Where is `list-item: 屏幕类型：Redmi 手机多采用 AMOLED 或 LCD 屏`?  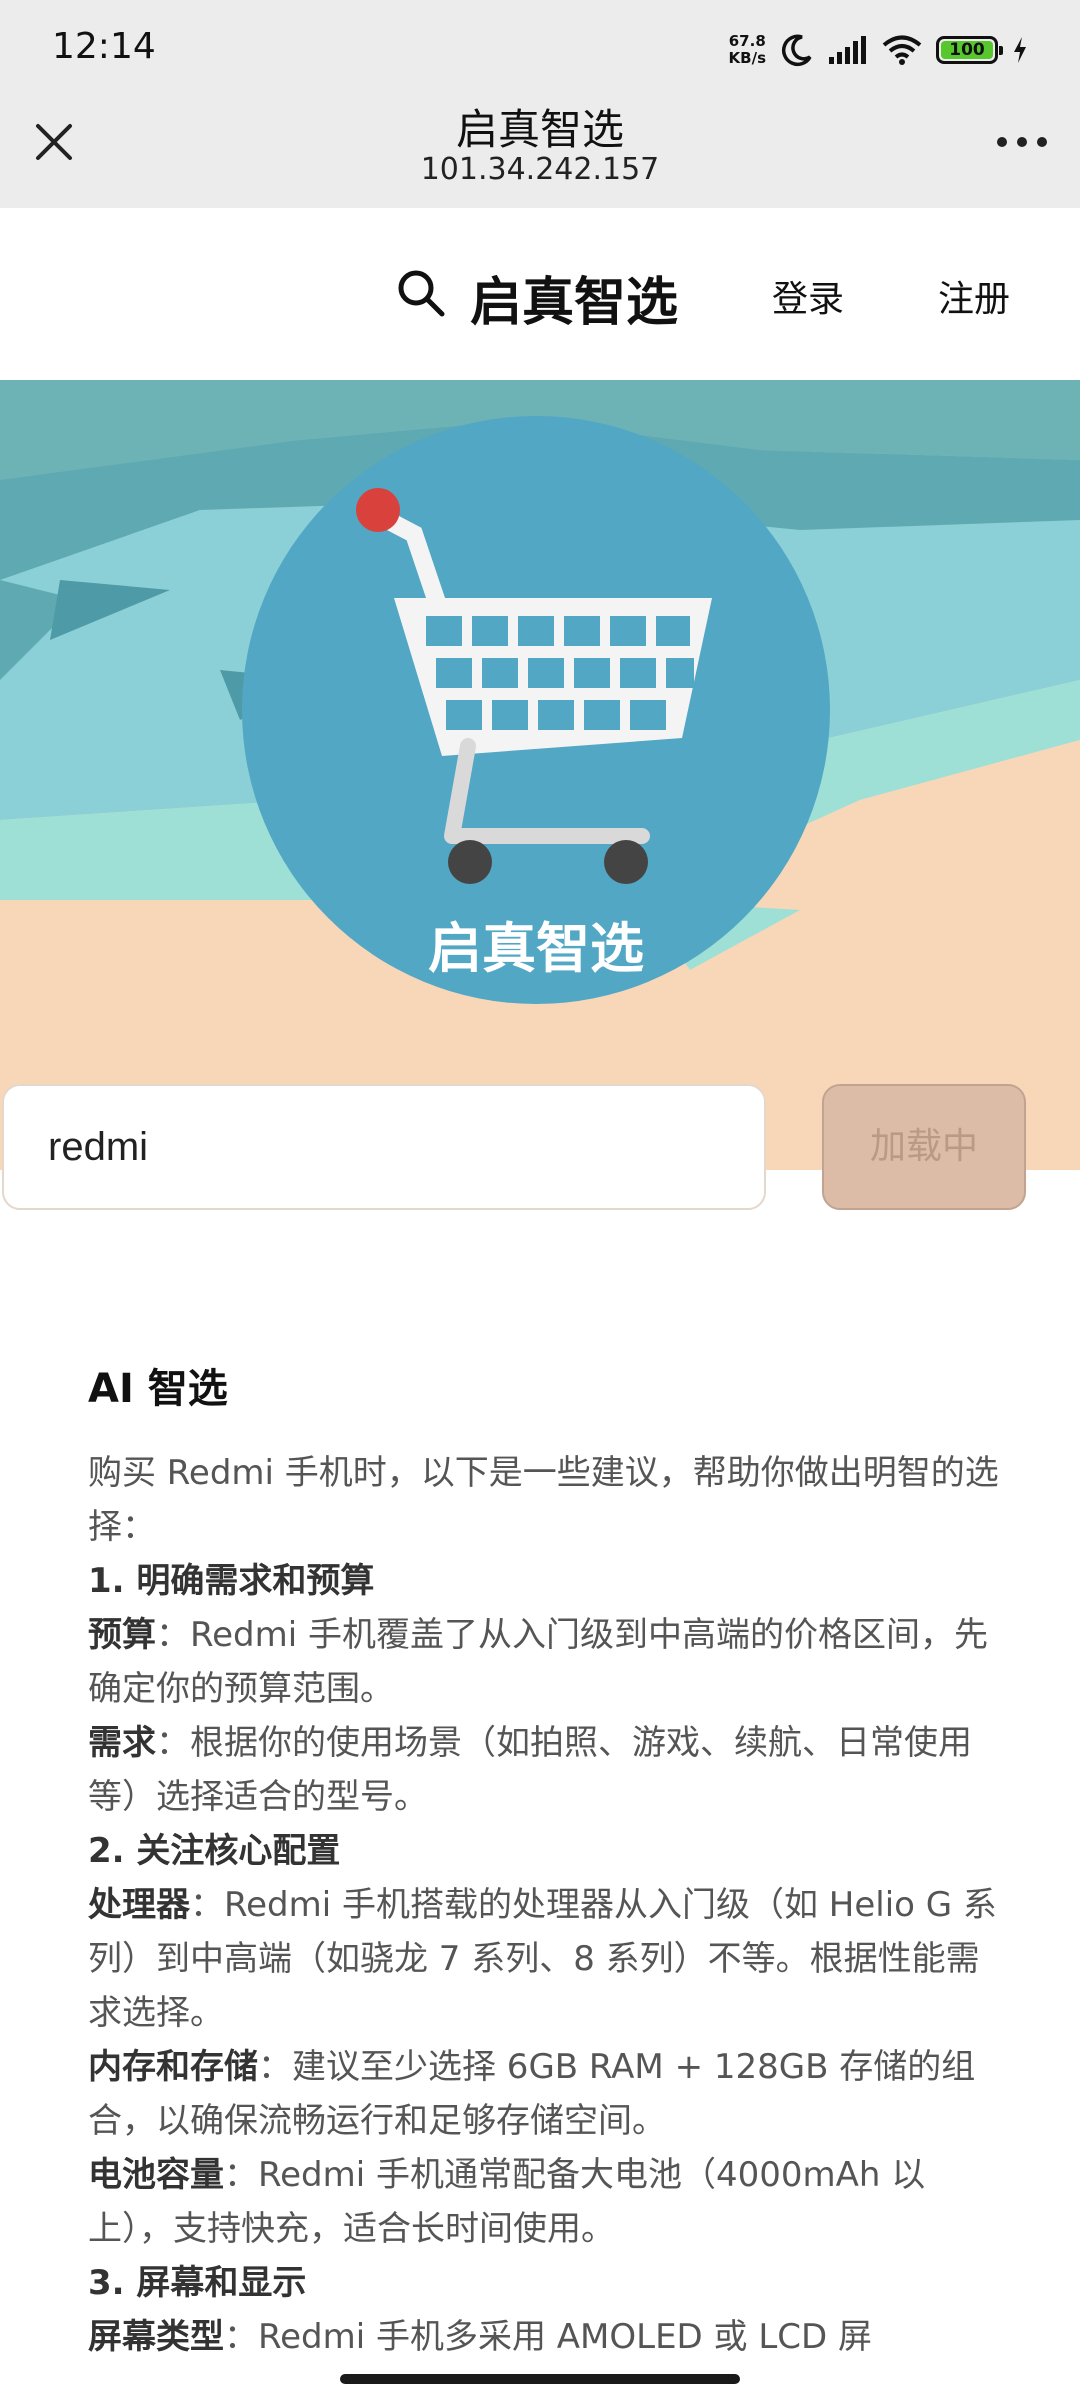
list-item: 屏幕类型：Redmi 手机多采用 AMOLED 或 LCD 屏 is located at coordinates (480, 2337).